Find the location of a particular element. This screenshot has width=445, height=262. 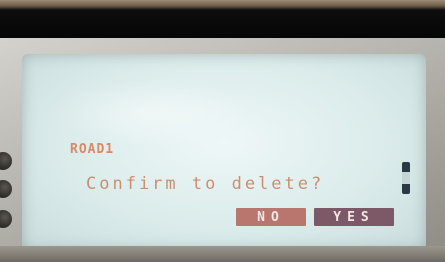

record-name-label: ROAD1 is located at coordinates (92, 149).